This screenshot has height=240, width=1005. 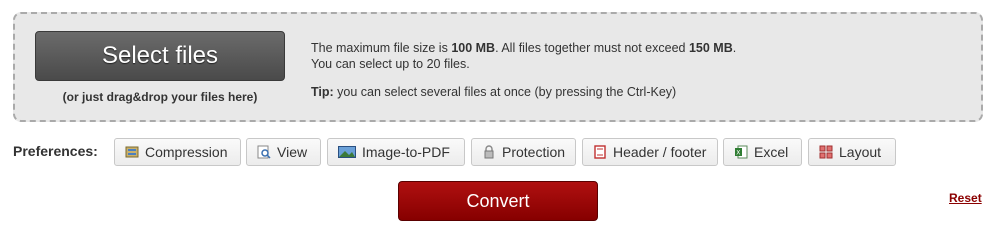 I want to click on protection-button: Protection, so click(x=523, y=152).